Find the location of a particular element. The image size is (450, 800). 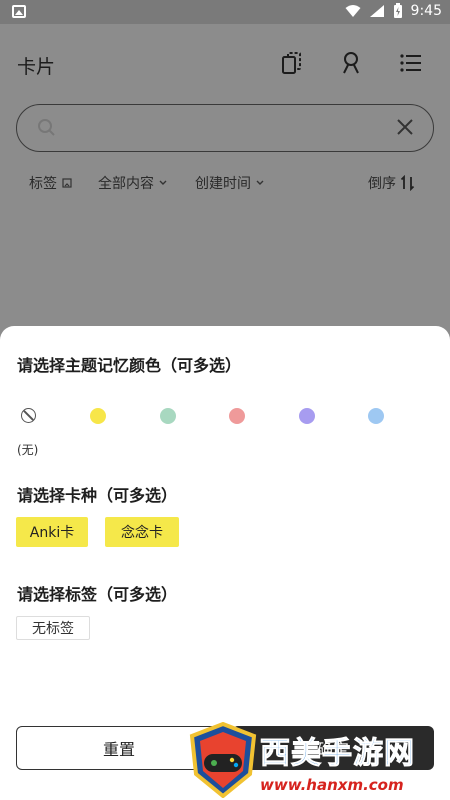

filter-content-label: 全部内容 is located at coordinates (126, 184).